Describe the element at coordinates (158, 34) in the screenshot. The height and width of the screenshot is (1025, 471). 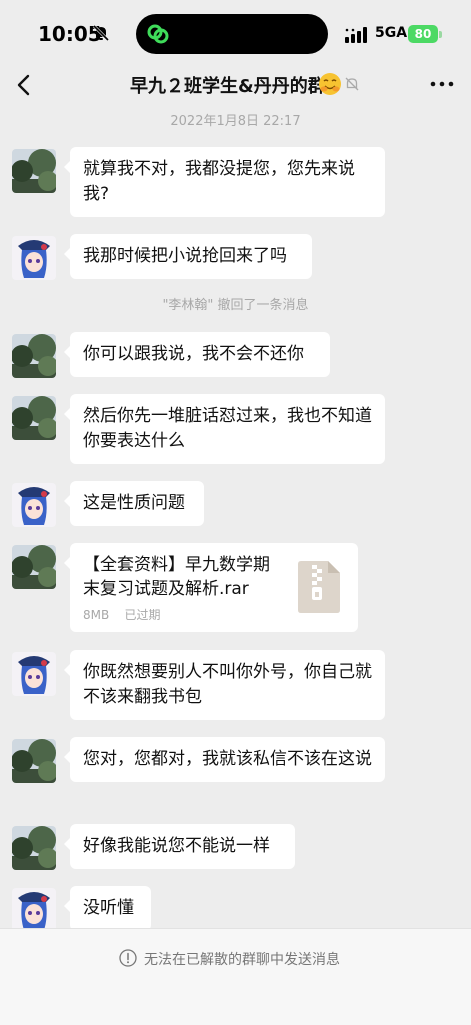
I see `link-app-icon` at that location.